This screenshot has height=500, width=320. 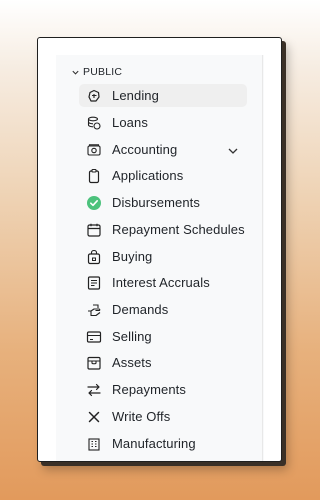 I want to click on document-icon, so click(x=94, y=283).